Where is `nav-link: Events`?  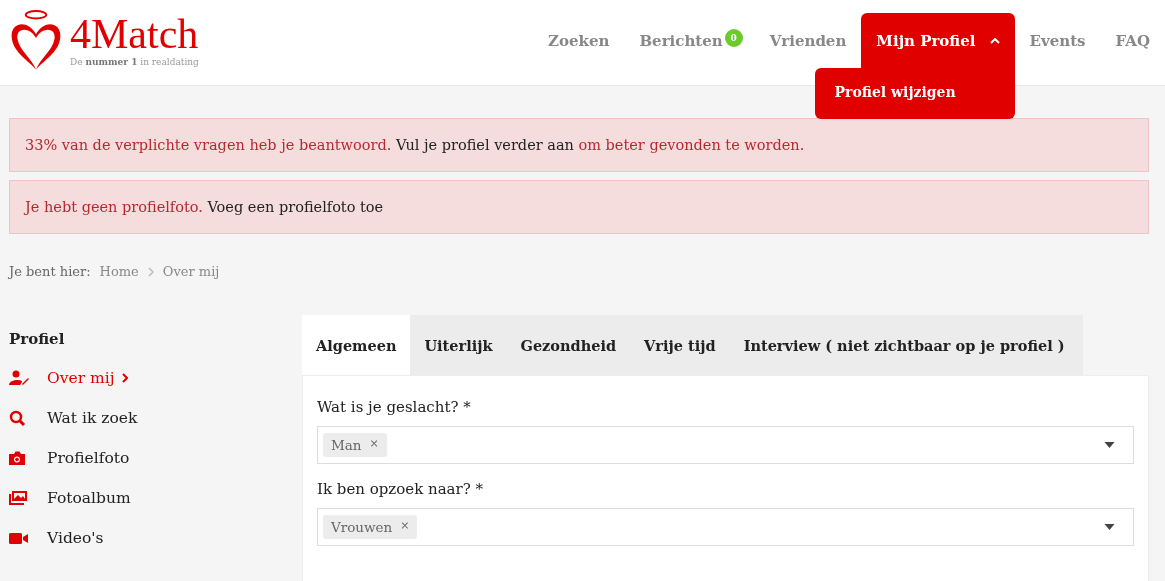
nav-link: Events is located at coordinates (1057, 40).